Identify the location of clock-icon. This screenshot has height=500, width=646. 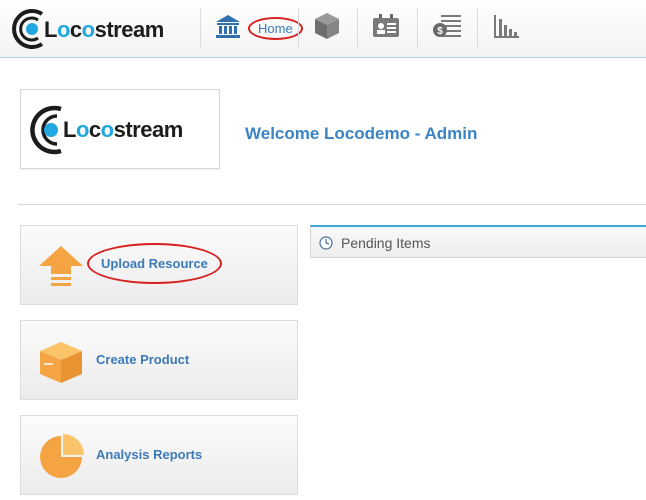
(326, 243).